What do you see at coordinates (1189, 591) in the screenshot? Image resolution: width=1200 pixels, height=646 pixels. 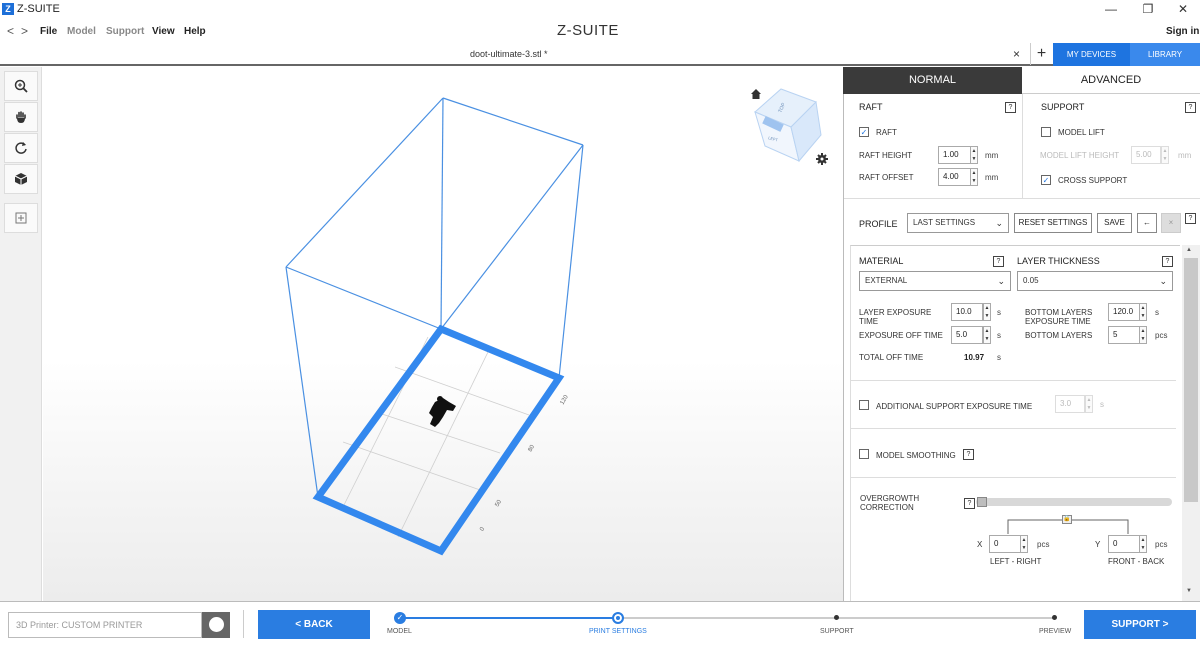 I see `scroll-down-icon: ▼` at bounding box center [1189, 591].